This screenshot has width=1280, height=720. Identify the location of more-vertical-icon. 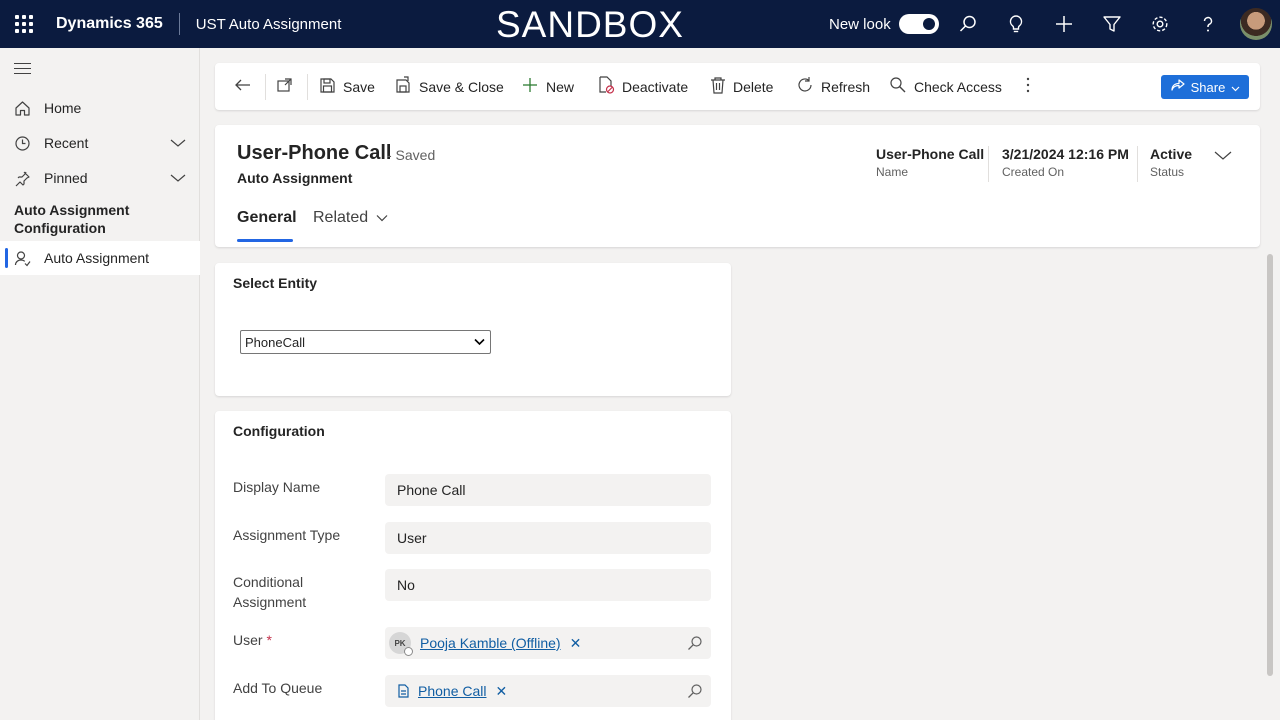
(1028, 86).